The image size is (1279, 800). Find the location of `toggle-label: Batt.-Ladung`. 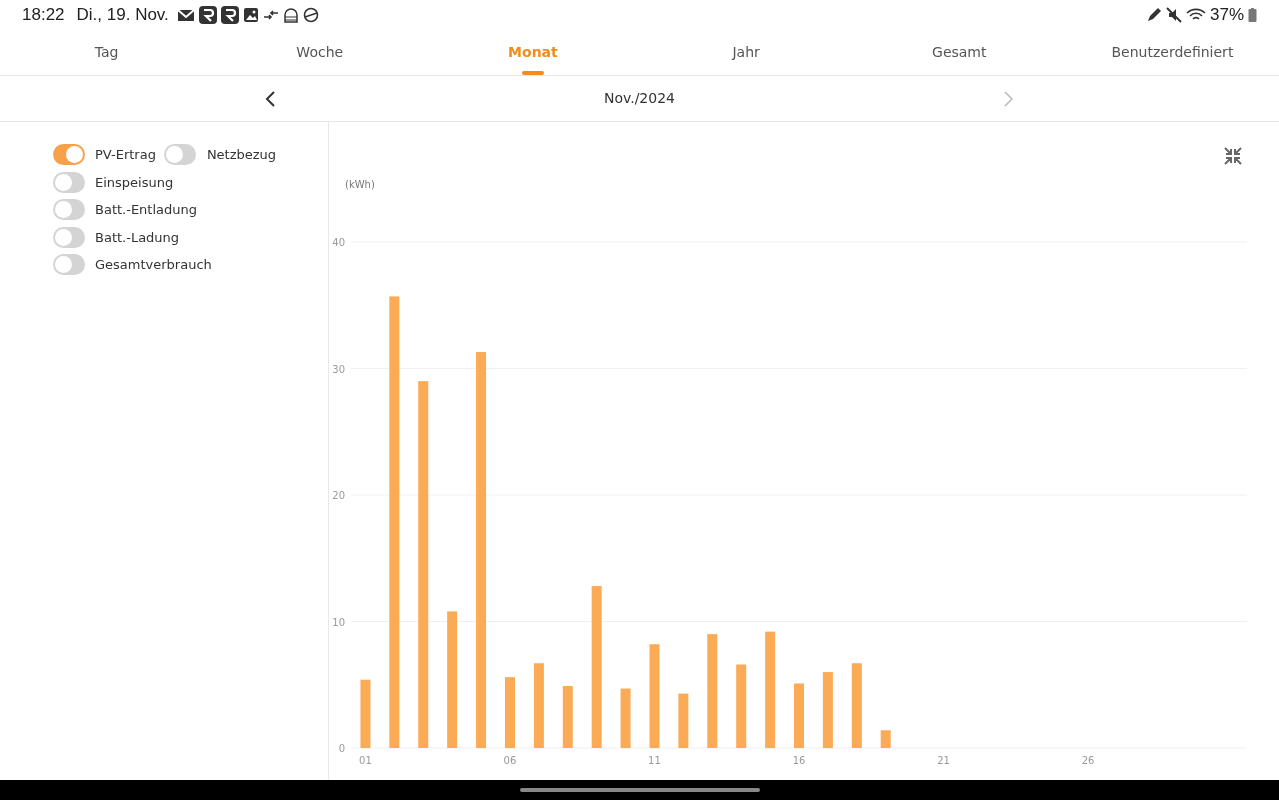

toggle-label: Batt.-Ladung is located at coordinates (137, 237).